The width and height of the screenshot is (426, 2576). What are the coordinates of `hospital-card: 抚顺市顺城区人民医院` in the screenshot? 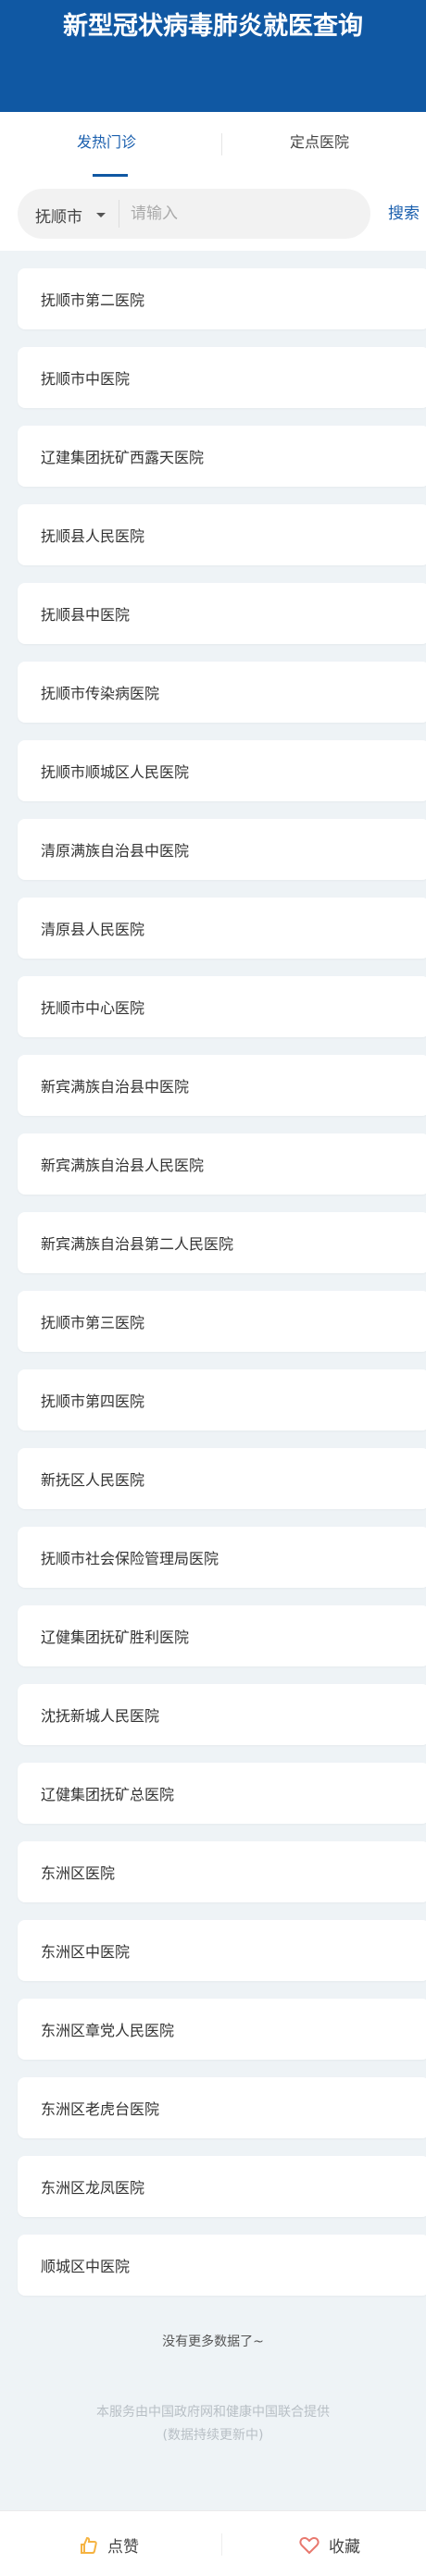 It's located at (222, 771).